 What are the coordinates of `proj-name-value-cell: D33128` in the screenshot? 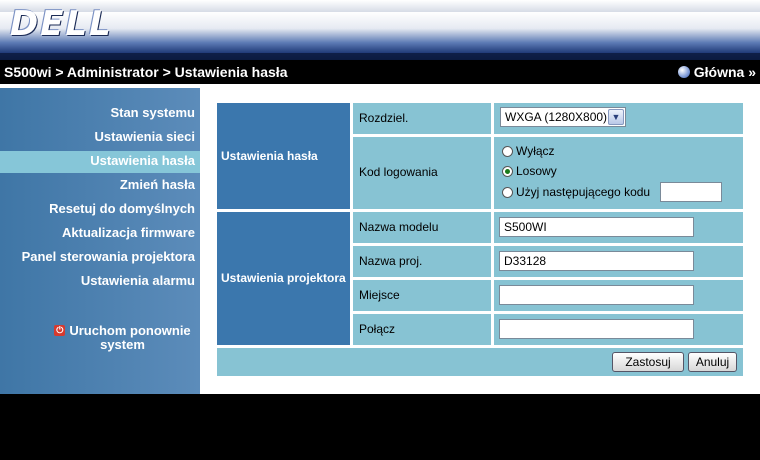 It's located at (618, 261).